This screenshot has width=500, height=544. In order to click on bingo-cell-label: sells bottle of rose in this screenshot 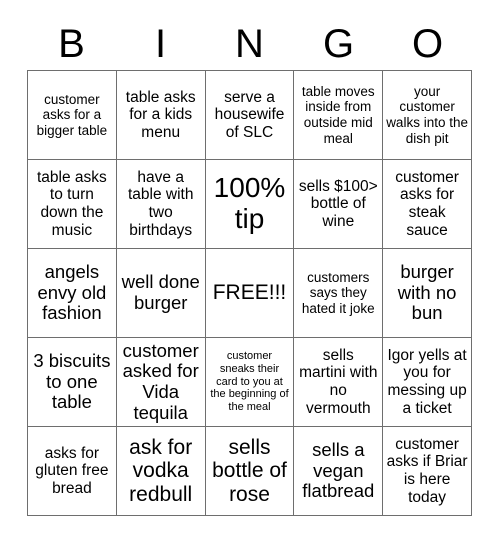, I will do `click(249, 470)`.